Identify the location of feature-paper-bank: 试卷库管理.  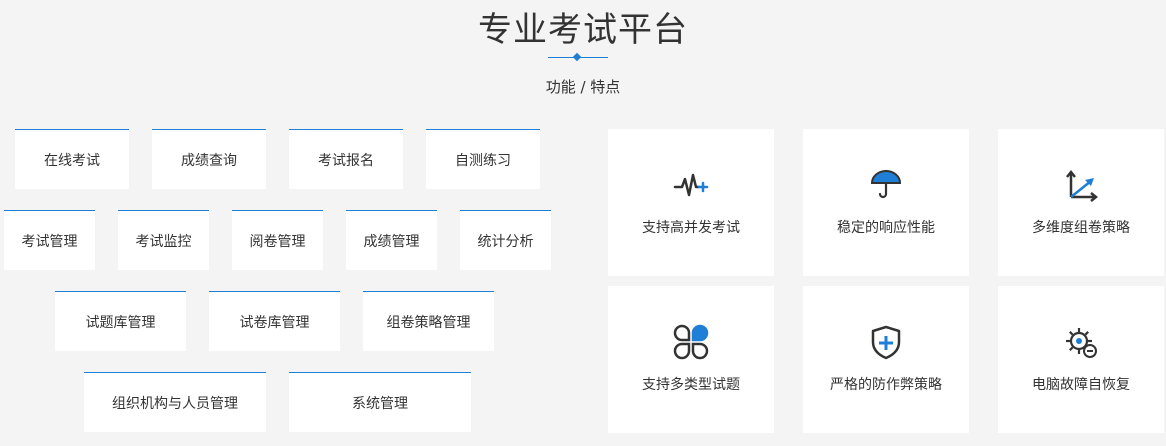
(274, 321).